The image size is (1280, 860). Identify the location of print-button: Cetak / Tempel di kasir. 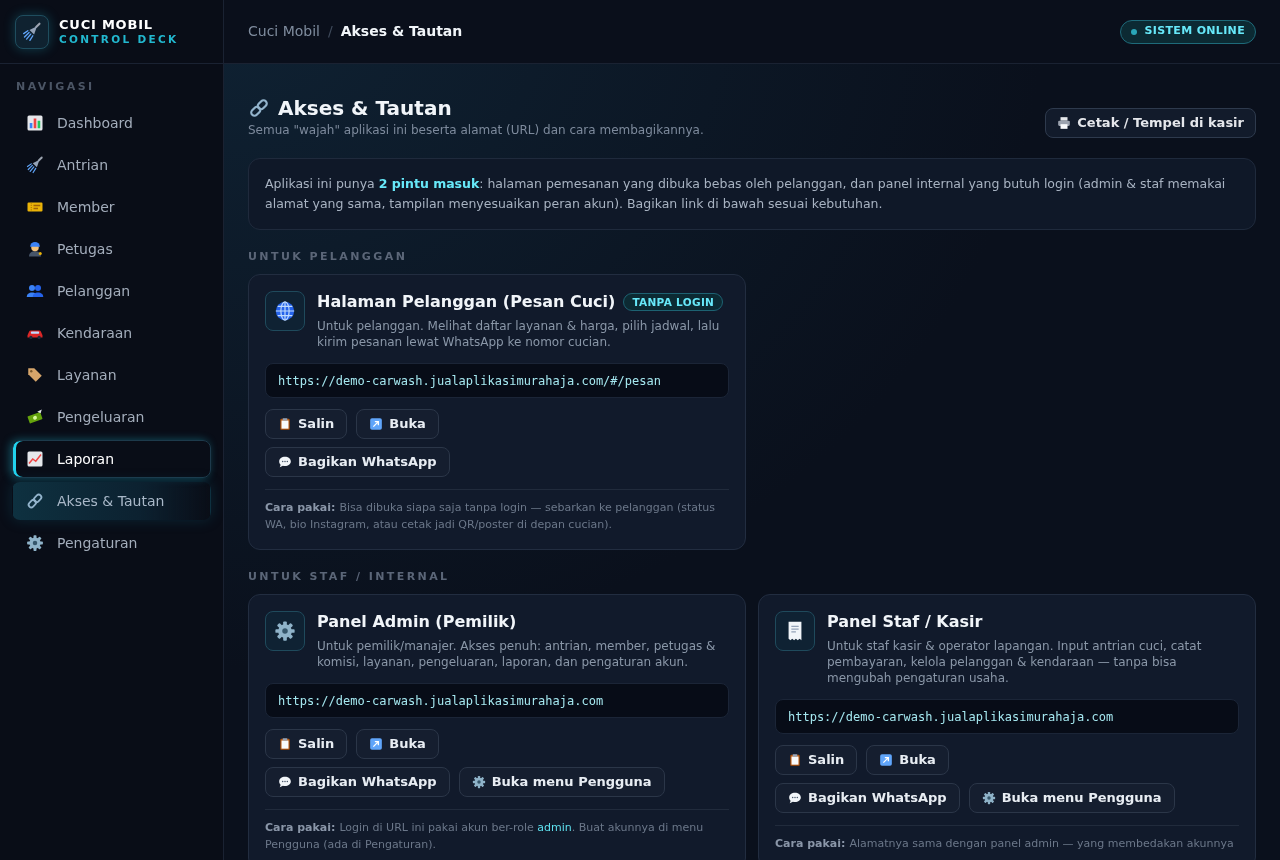
(1150, 123).